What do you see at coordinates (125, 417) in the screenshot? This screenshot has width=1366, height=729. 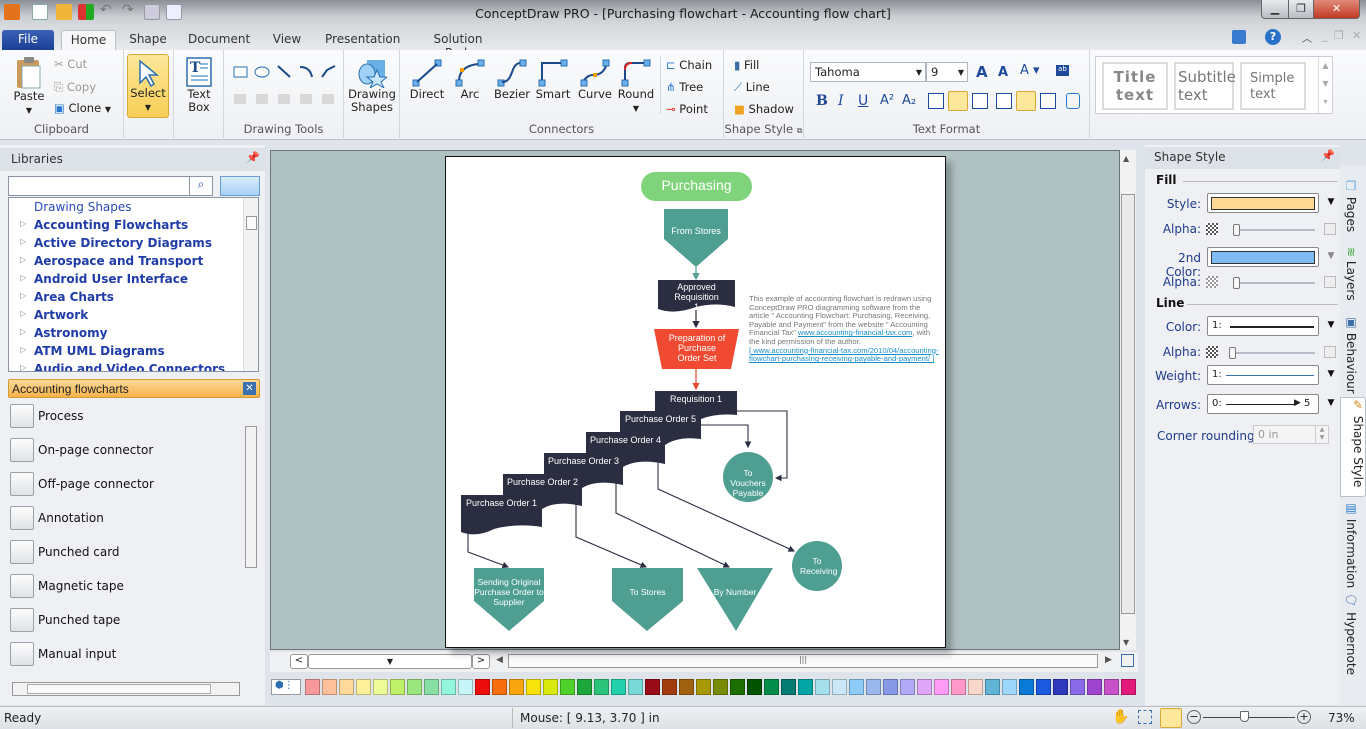 I see `library-shape-item: Process` at bounding box center [125, 417].